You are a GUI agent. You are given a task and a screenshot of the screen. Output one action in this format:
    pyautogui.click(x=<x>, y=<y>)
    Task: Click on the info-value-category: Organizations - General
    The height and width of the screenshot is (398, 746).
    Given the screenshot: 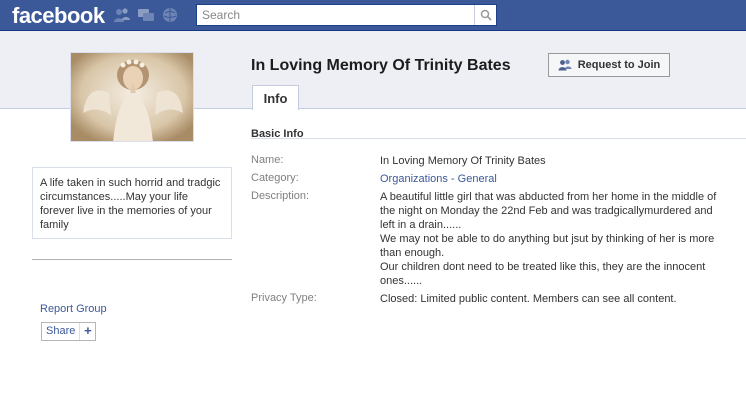 What is the action you would take?
    pyautogui.click(x=438, y=179)
    